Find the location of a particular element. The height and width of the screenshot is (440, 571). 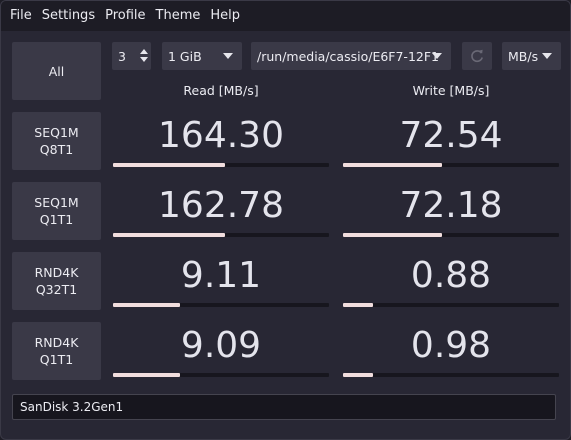

menu-profile: Profile is located at coordinates (125, 16).